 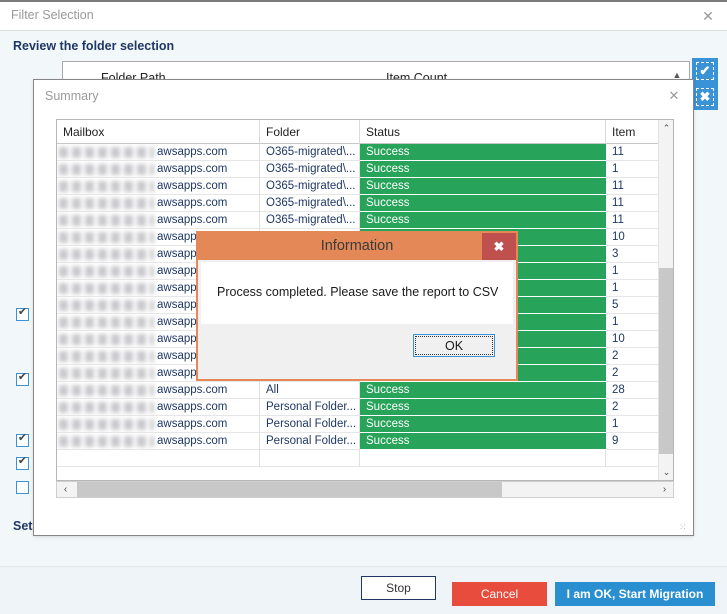 I want to click on summary-grid-header: Mailbox Folder Status Item Count, so click(x=365, y=141).